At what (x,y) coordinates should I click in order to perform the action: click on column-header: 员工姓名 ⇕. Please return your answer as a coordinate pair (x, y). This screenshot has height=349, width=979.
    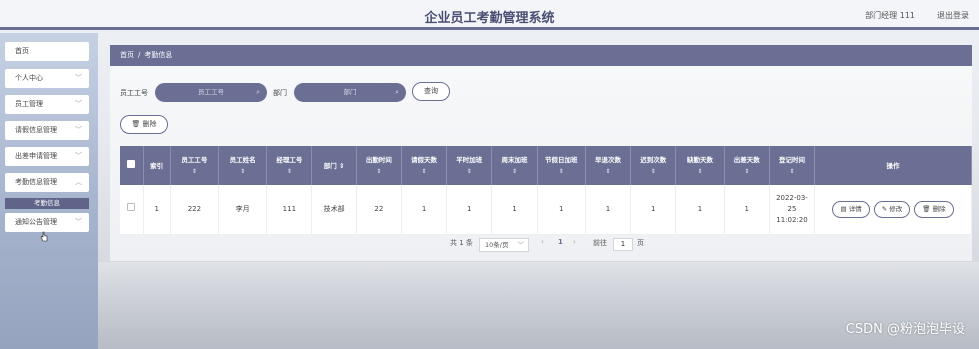
    Looking at the image, I should click on (243, 165).